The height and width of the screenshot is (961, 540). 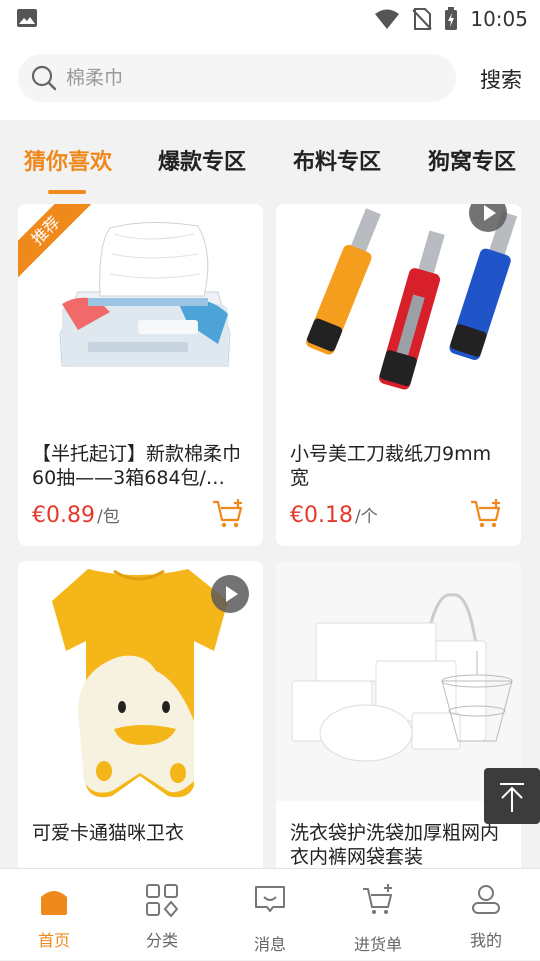 What do you see at coordinates (140, 324) in the screenshot?
I see `product-image: 推荐` at bounding box center [140, 324].